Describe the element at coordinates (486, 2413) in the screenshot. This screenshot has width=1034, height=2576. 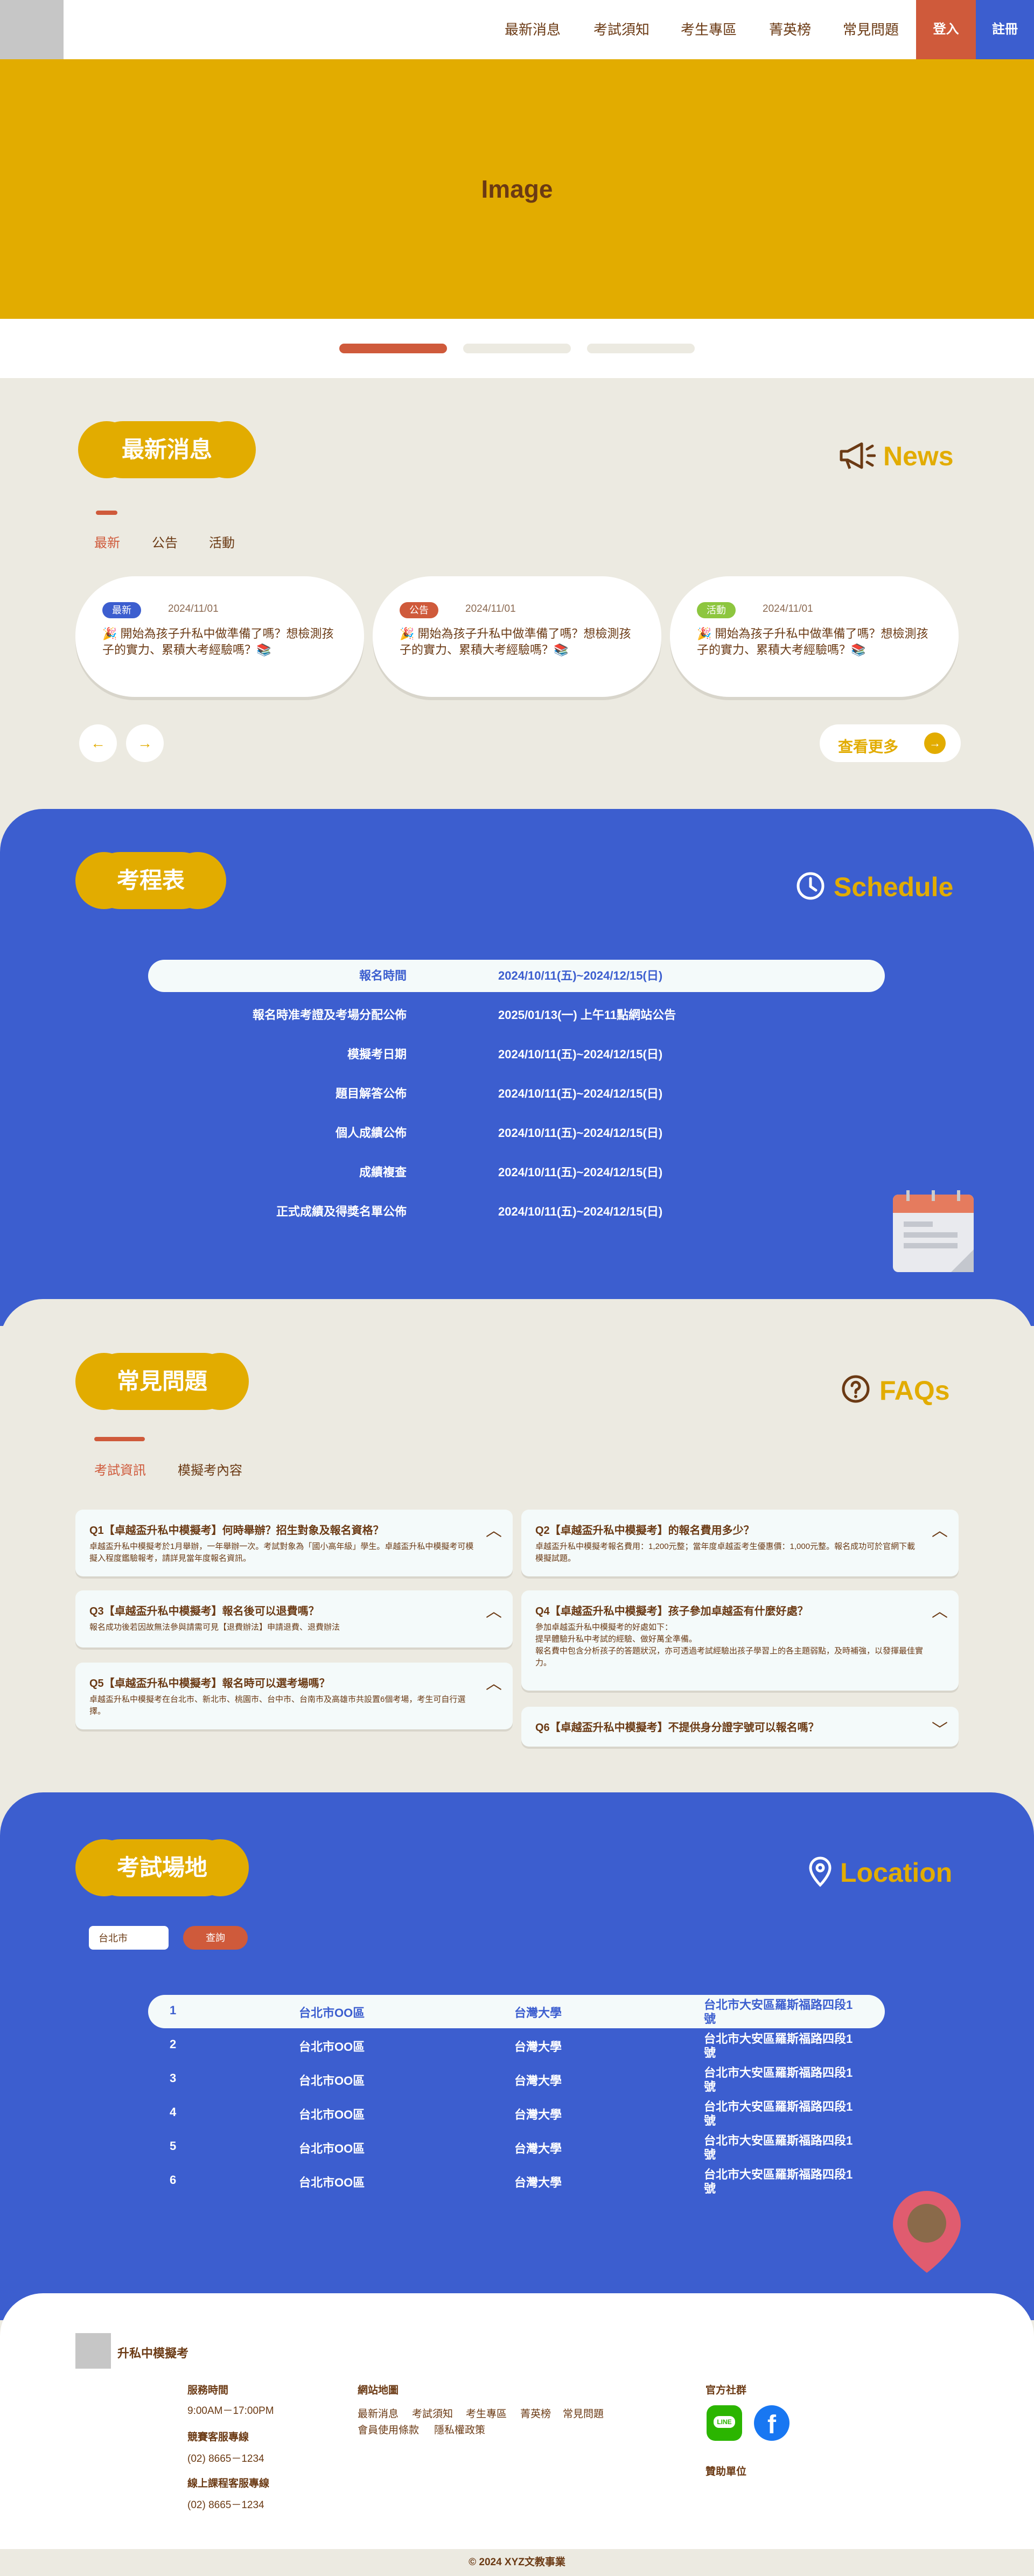
I see `sitemap-link: 考生專區` at that location.